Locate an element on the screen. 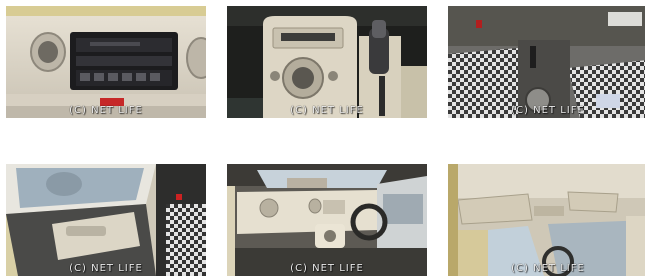 This screenshot has width=645, height=276. photo-climate-shifter: (C) NET LIFE is located at coordinates (327, 62).